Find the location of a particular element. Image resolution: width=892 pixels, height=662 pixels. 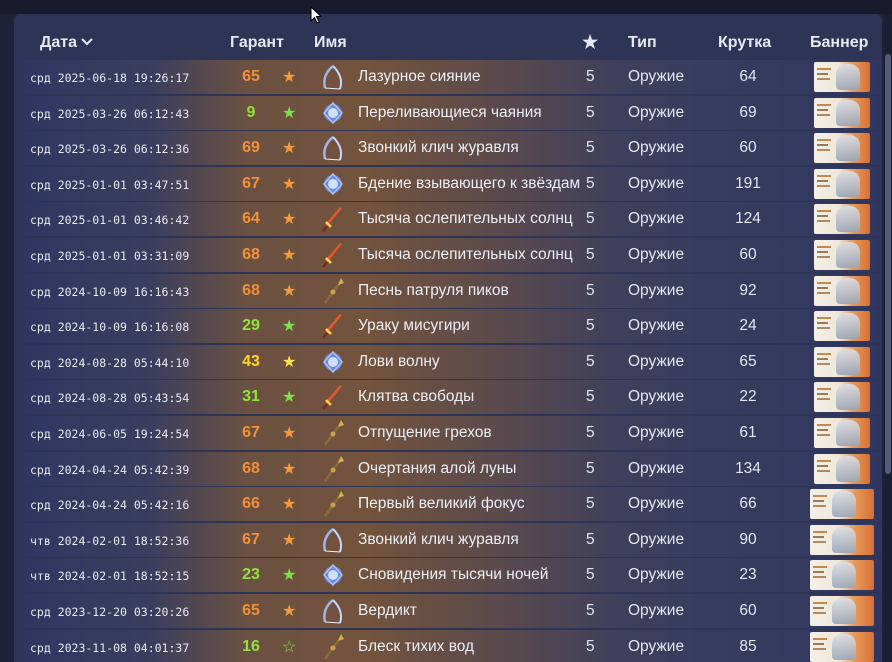

pull-header: Крутка is located at coordinates (744, 43).